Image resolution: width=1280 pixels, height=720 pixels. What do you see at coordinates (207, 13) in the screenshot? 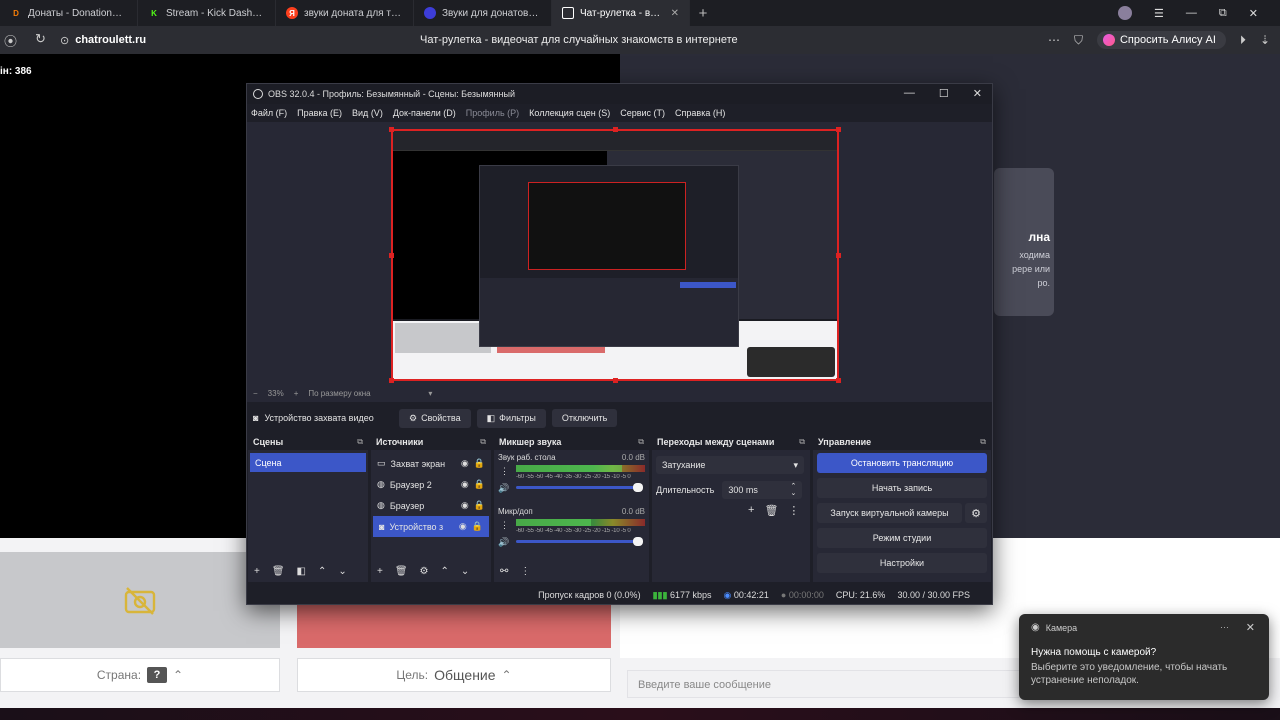
I see `tab-kick-dashboard: K Stream - Kick Dashboard` at bounding box center [207, 13].